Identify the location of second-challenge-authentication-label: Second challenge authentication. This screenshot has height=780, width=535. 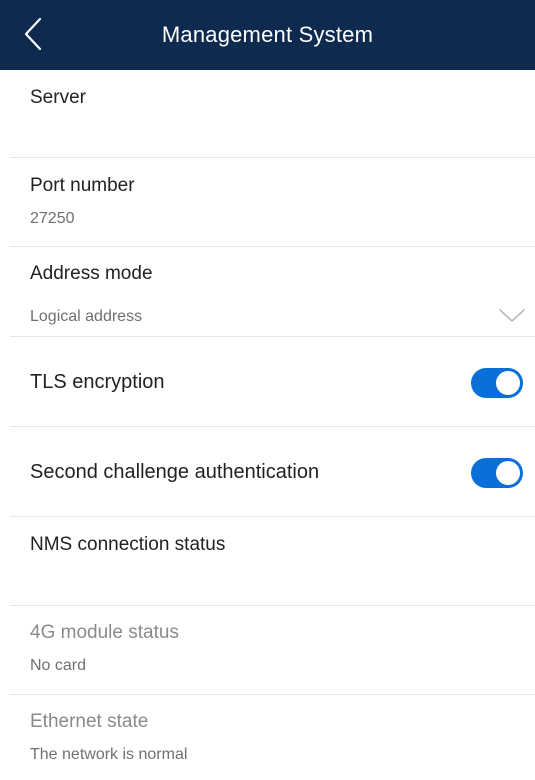
(175, 472).